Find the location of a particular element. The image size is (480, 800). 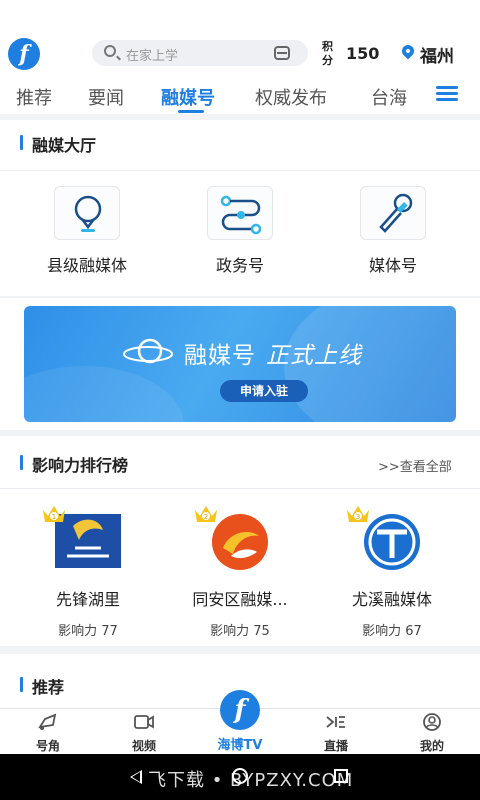

search-icon is located at coordinates (110, 51).